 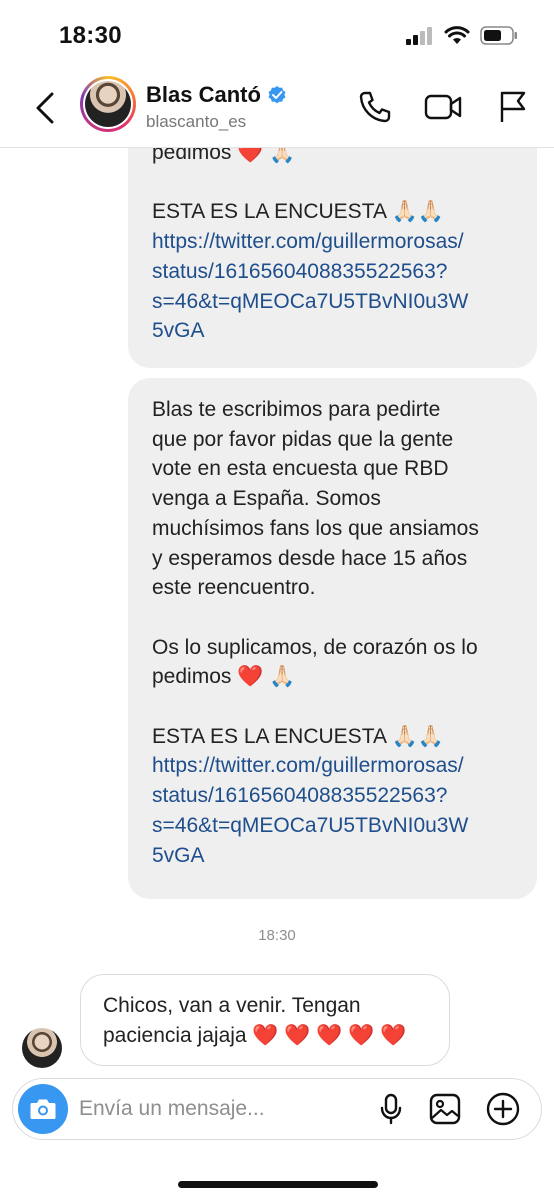 What do you see at coordinates (255, 1035) in the screenshot?
I see `message-text: paciencia jajaja ❤️ ❤️ ❤️ ❤️ ❤️` at bounding box center [255, 1035].